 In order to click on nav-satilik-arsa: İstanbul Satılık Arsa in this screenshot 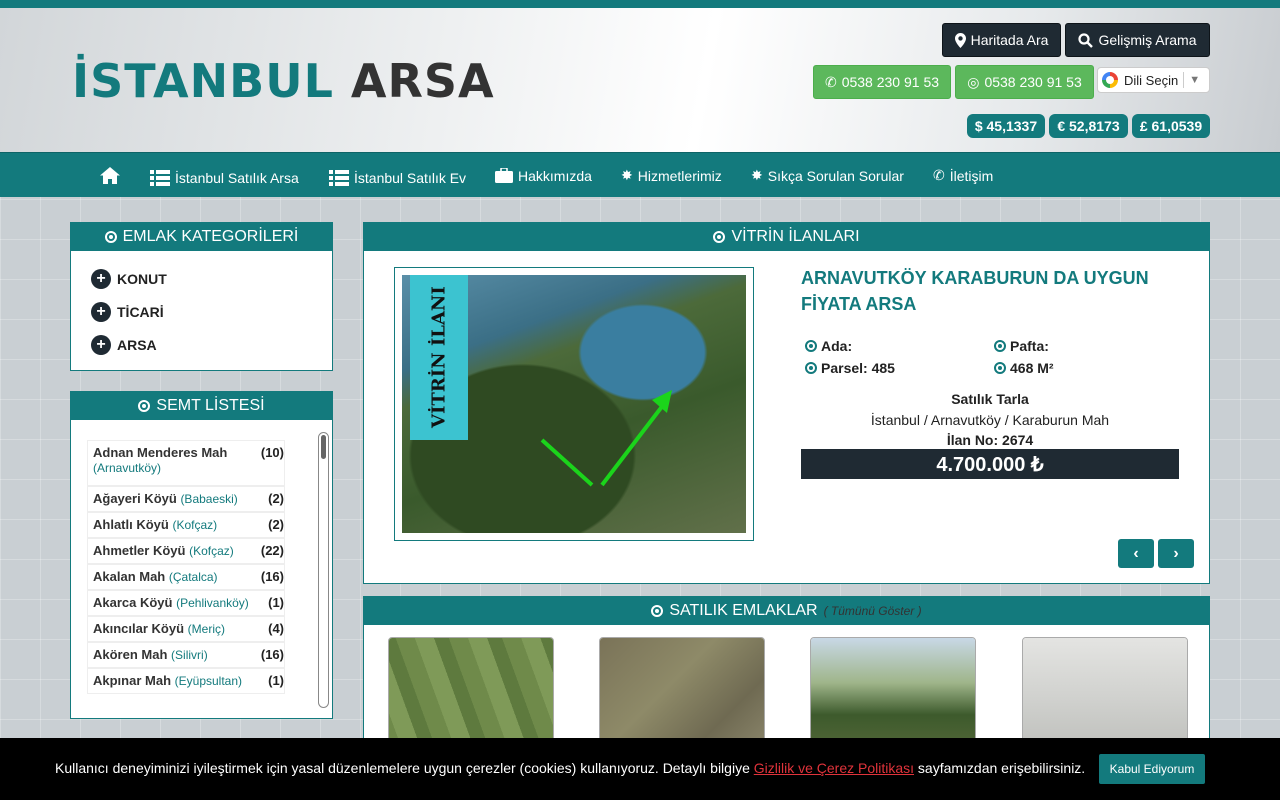, I will do `click(224, 177)`.